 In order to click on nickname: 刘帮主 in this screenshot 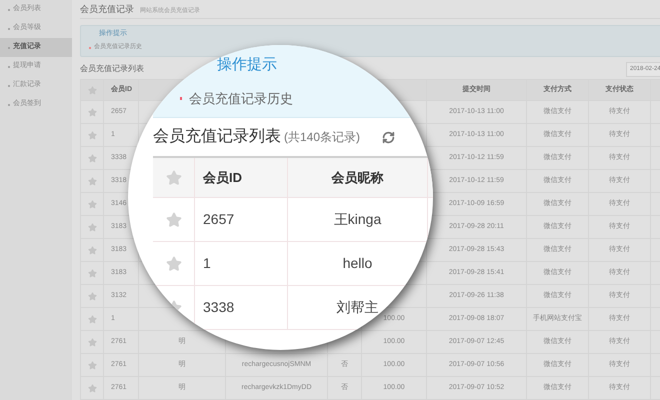, I will do `click(357, 307)`.